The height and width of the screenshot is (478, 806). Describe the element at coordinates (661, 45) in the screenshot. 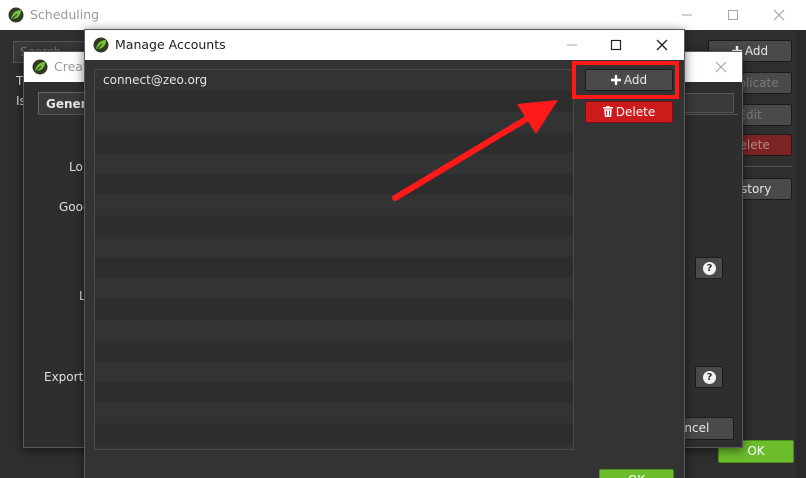

I see `manage-accounts-close-button` at that location.